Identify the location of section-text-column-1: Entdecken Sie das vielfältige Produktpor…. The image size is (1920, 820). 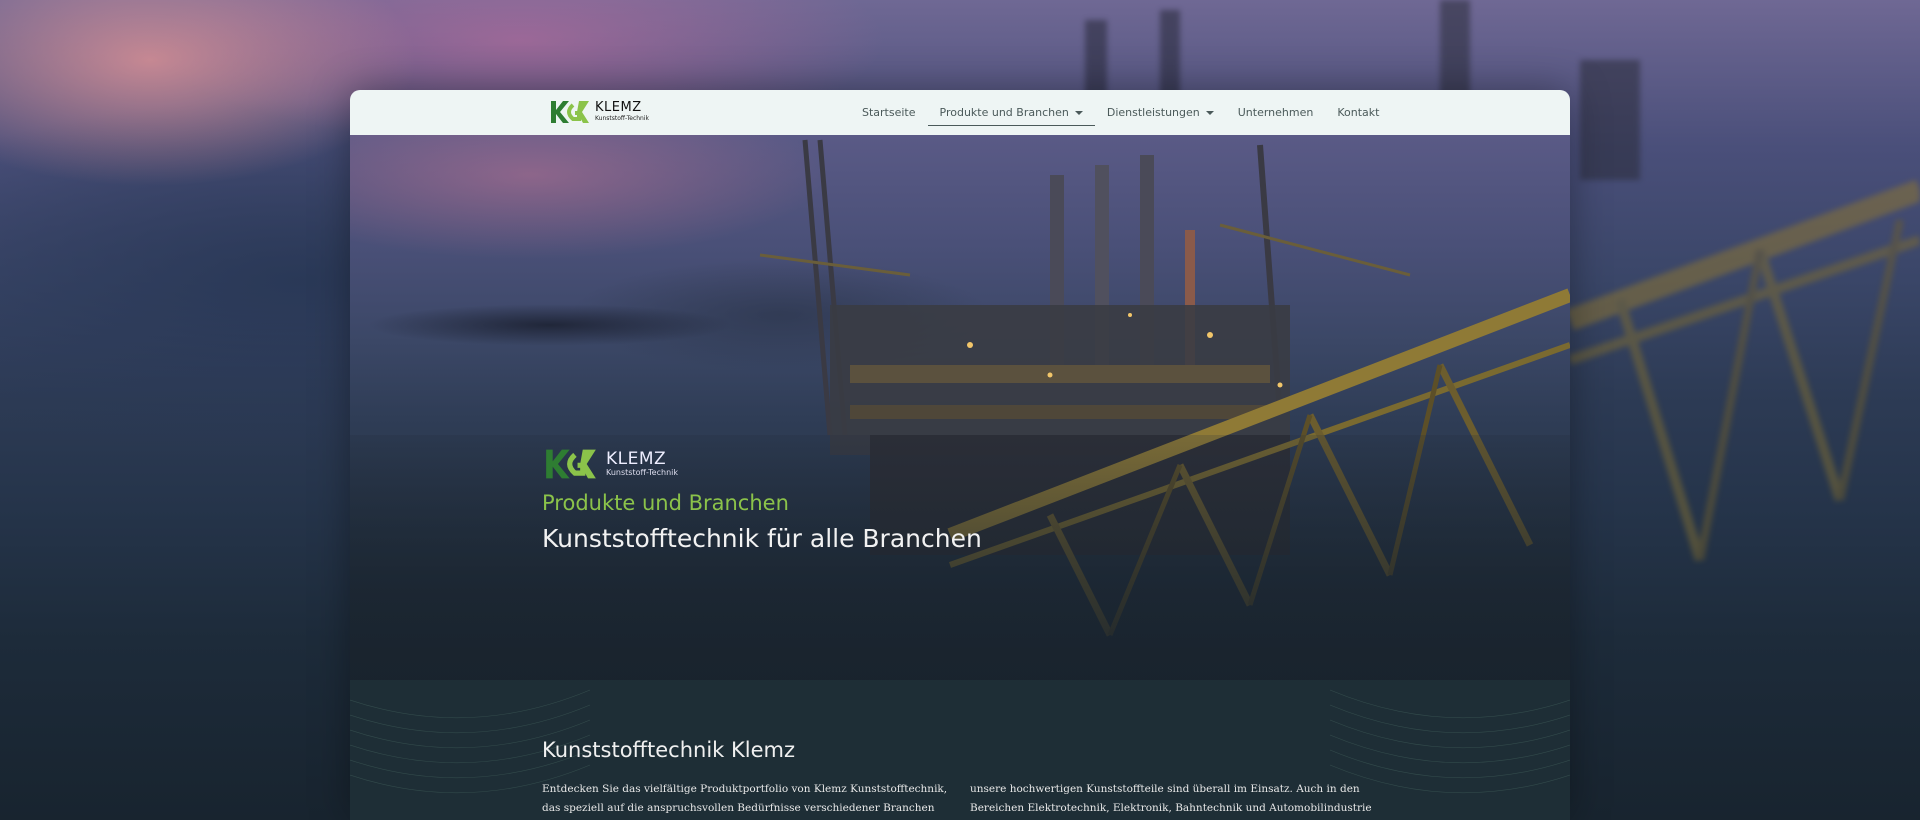
(745, 798).